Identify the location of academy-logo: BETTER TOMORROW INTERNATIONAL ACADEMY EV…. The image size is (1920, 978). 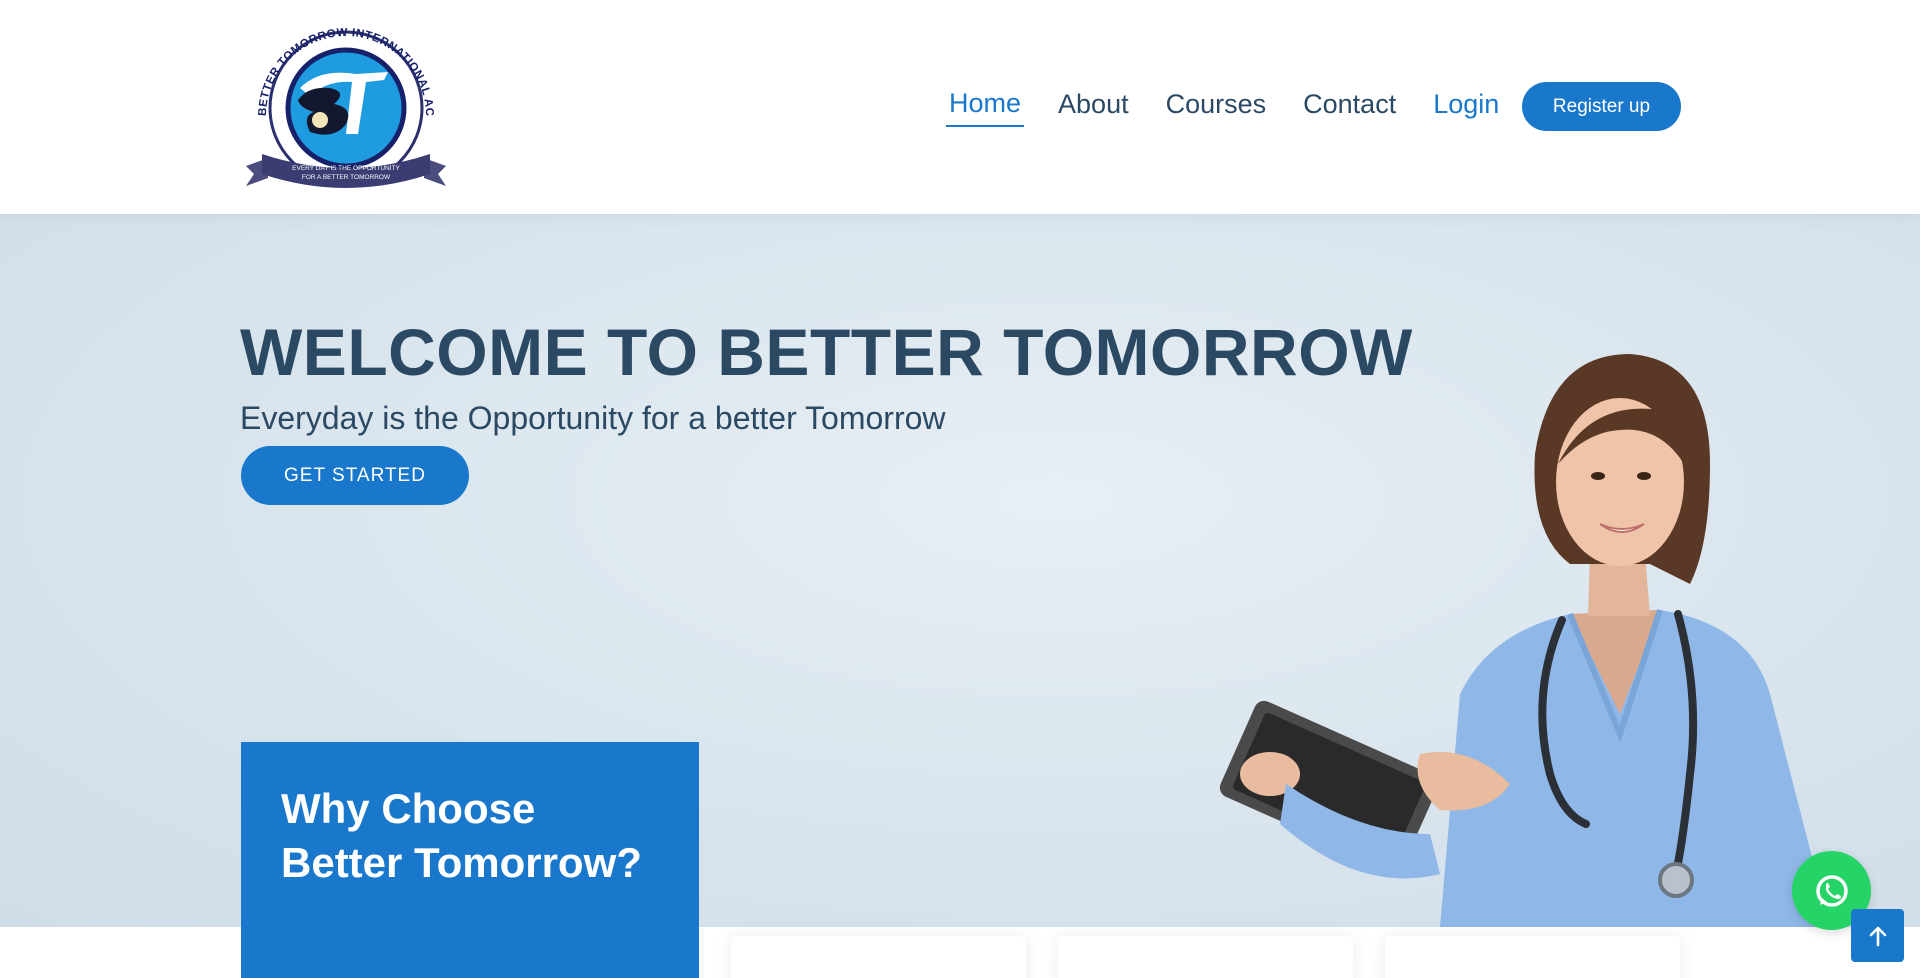
(346, 105).